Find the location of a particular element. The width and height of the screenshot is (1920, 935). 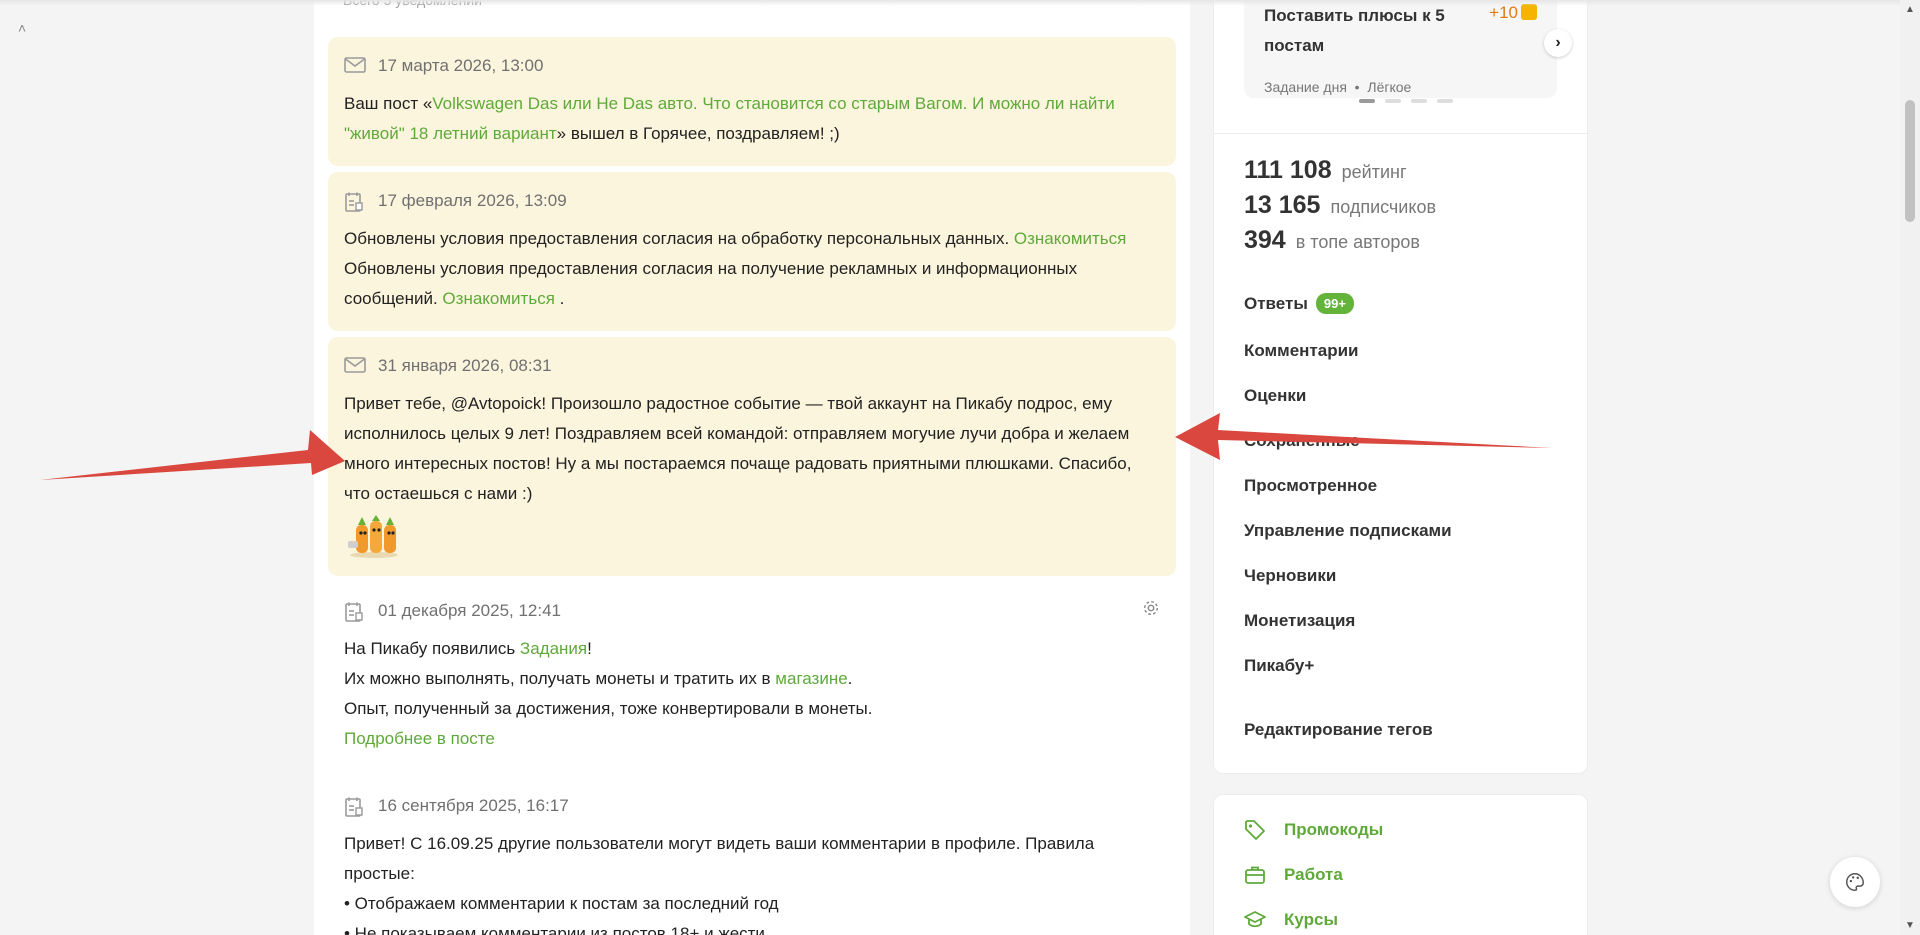

divider is located at coordinates (1401, 133).